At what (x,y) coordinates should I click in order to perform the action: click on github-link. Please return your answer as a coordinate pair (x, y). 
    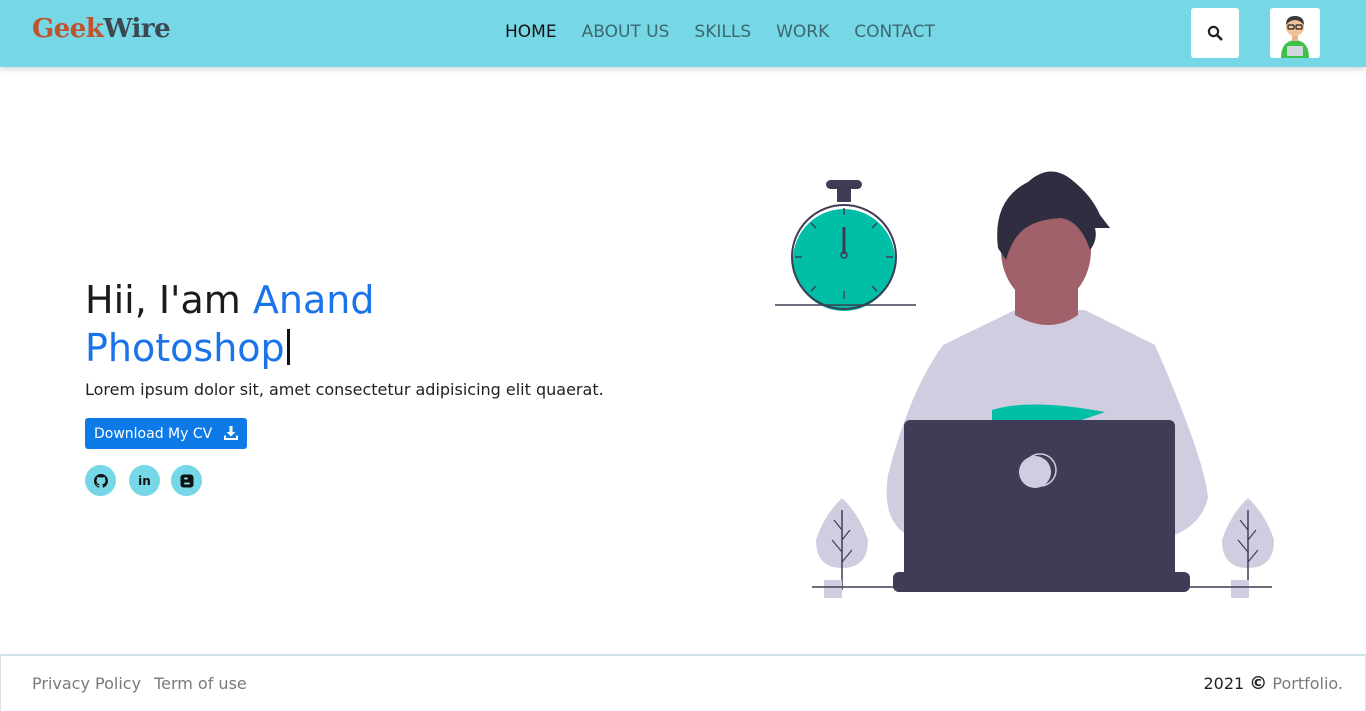
    Looking at the image, I should click on (100, 480).